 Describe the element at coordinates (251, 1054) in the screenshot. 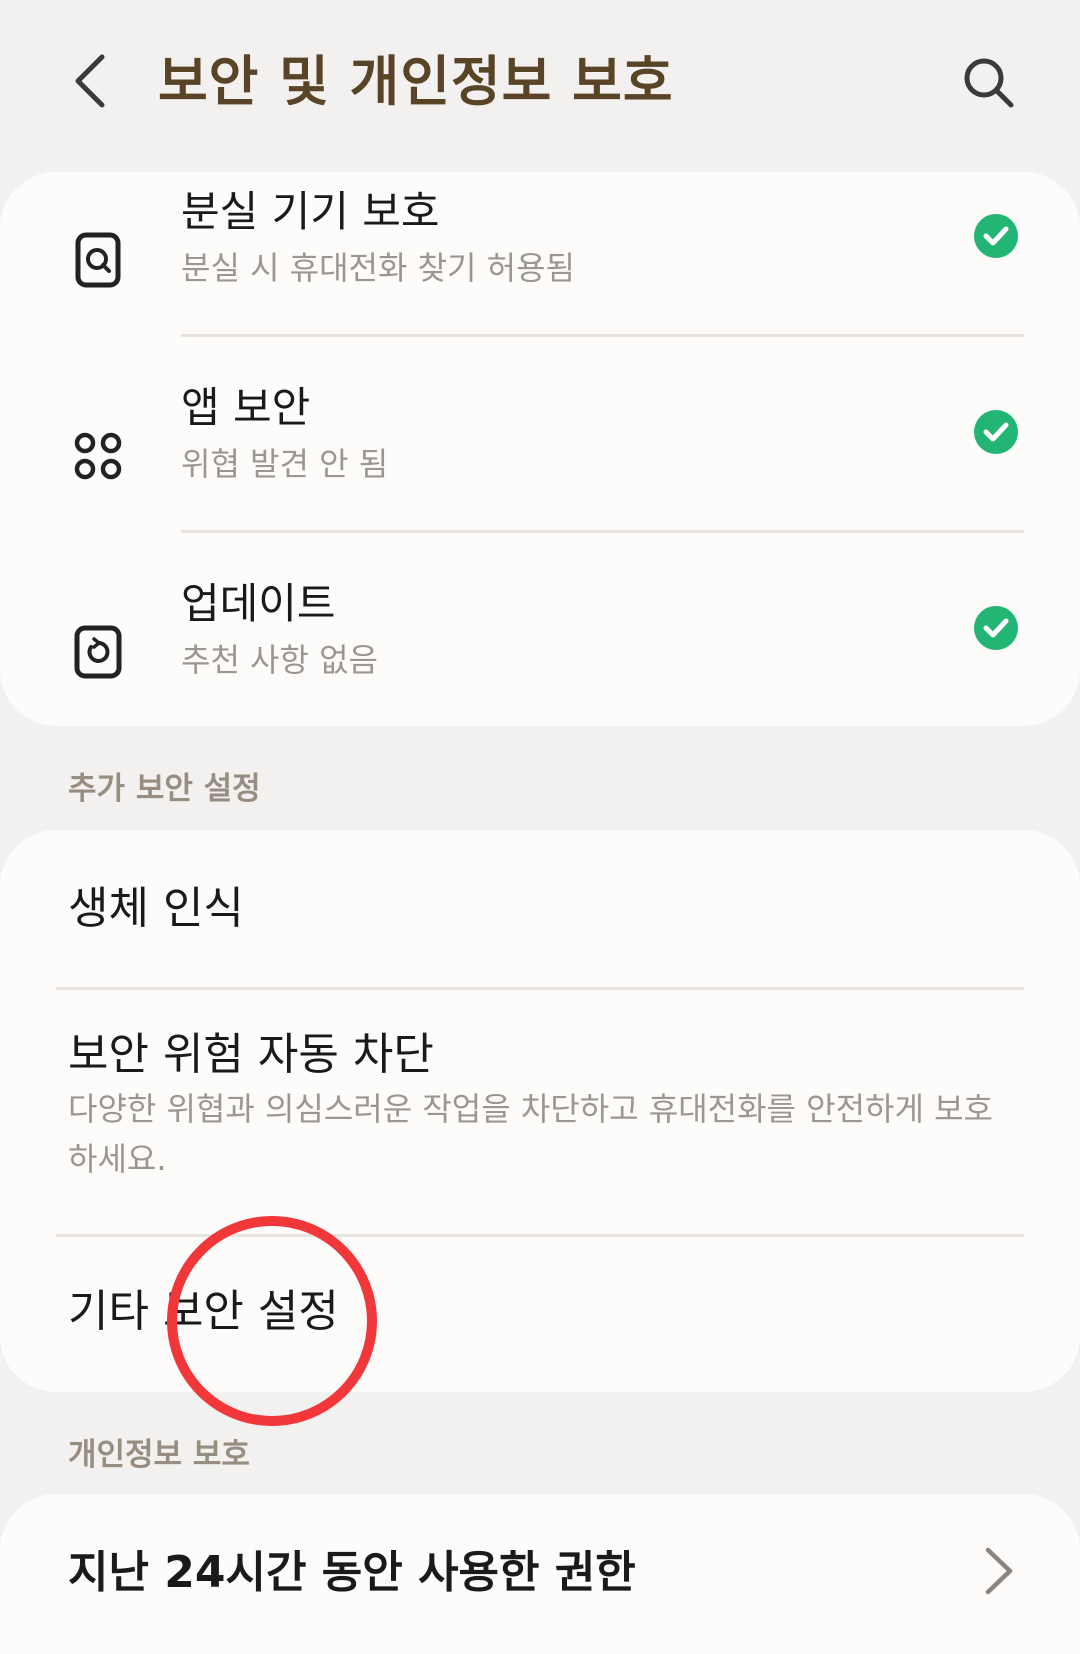

I see `menu-item-title: 보안 위험 자동 차단` at that location.